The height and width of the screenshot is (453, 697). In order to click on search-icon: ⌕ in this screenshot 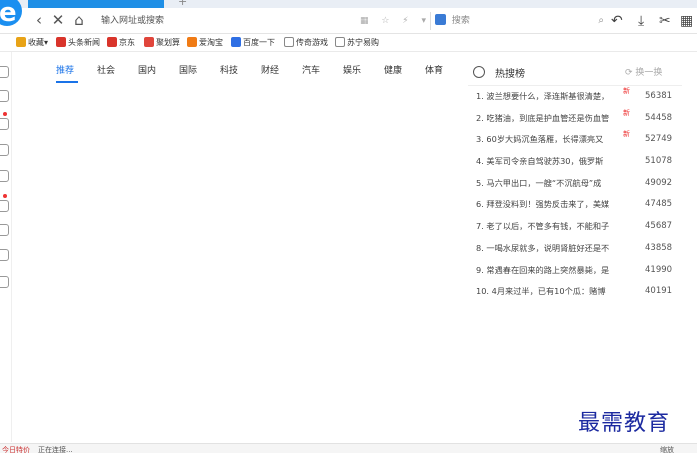, I will do `click(601, 21)`.